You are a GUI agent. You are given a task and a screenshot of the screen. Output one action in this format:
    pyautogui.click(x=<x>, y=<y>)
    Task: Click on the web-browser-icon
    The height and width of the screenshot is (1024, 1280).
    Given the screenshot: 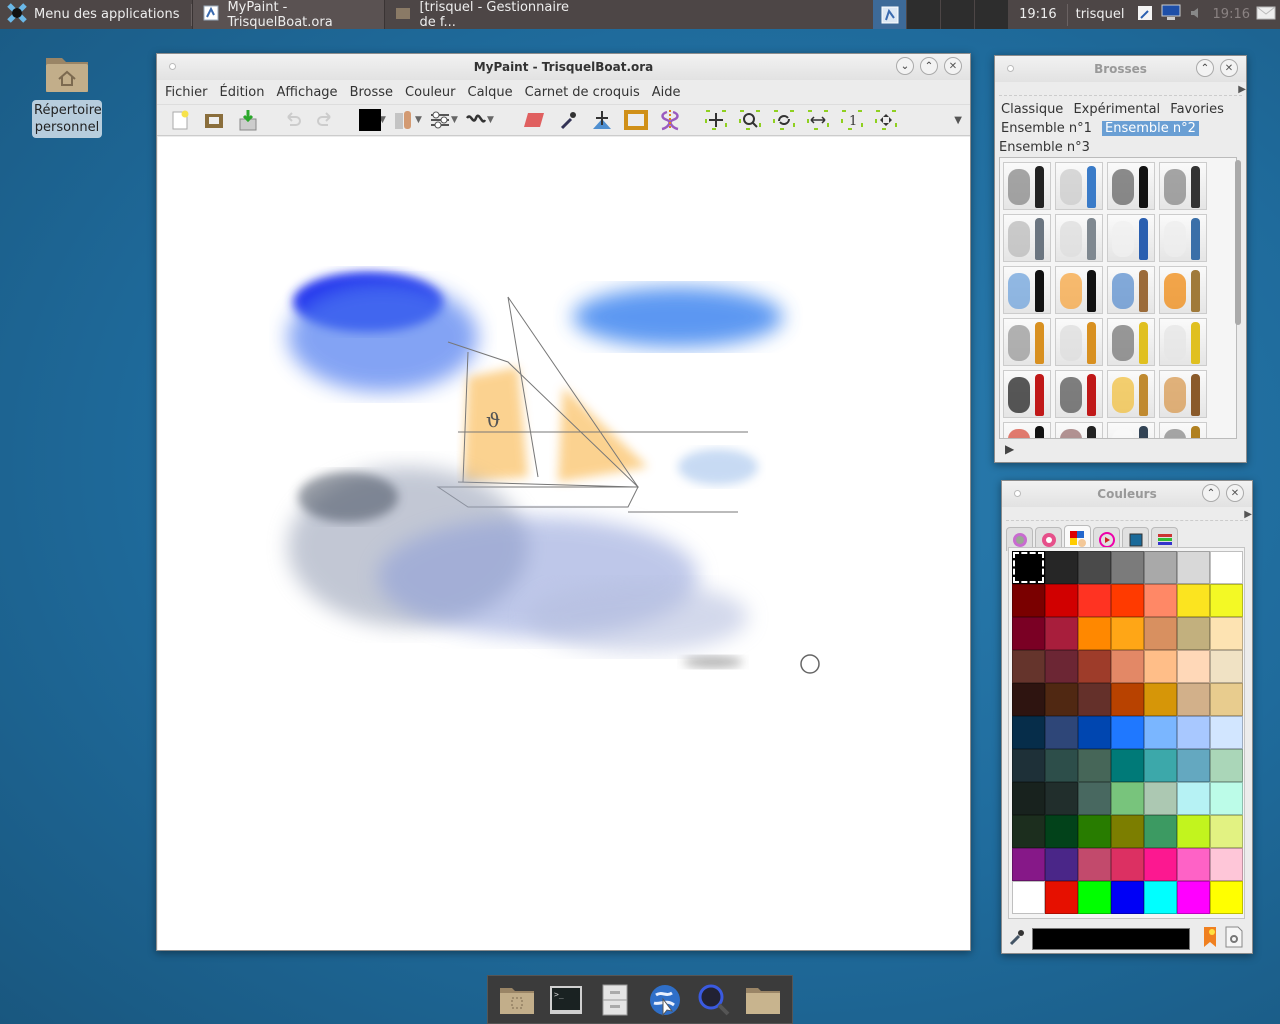 What is the action you would take?
    pyautogui.click(x=665, y=1000)
    